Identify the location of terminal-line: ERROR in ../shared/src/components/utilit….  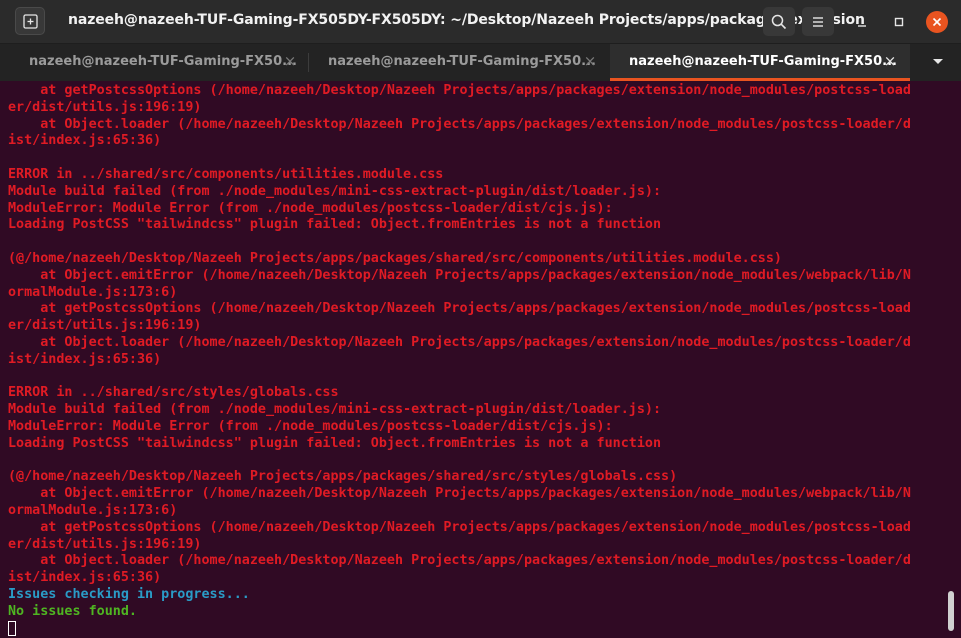
(226, 174).